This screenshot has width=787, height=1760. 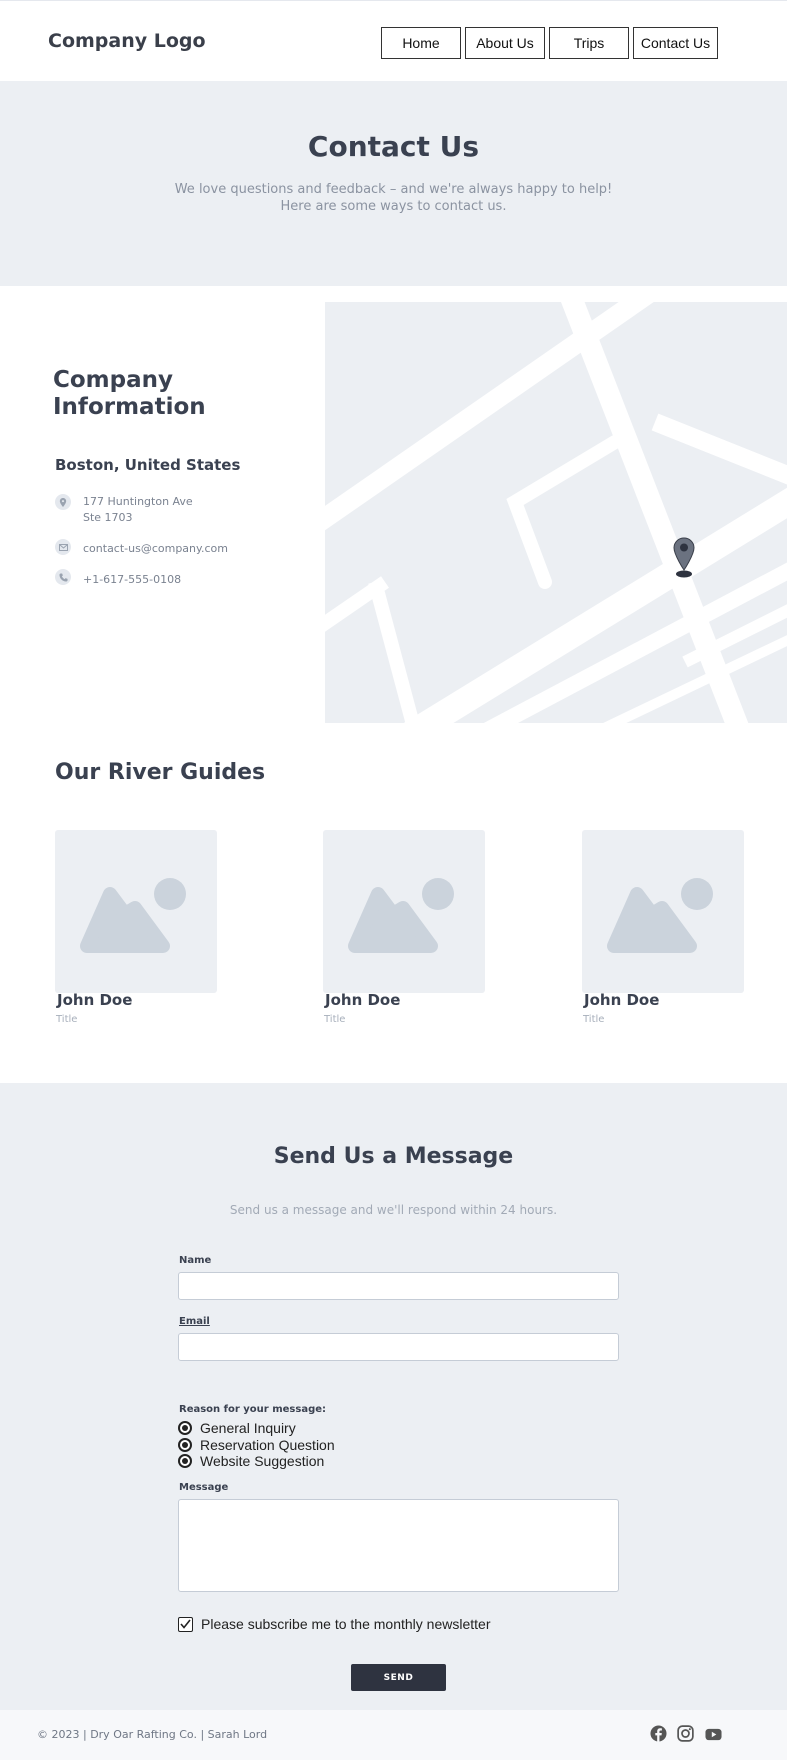 I want to click on company-city: Boston, United States, so click(x=148, y=465).